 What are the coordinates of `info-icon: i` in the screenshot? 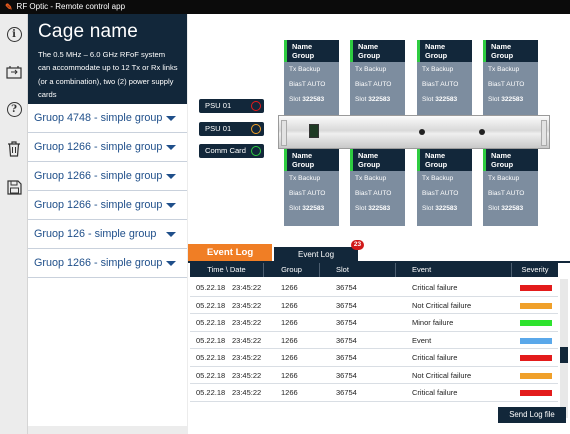 It's located at (14, 34).